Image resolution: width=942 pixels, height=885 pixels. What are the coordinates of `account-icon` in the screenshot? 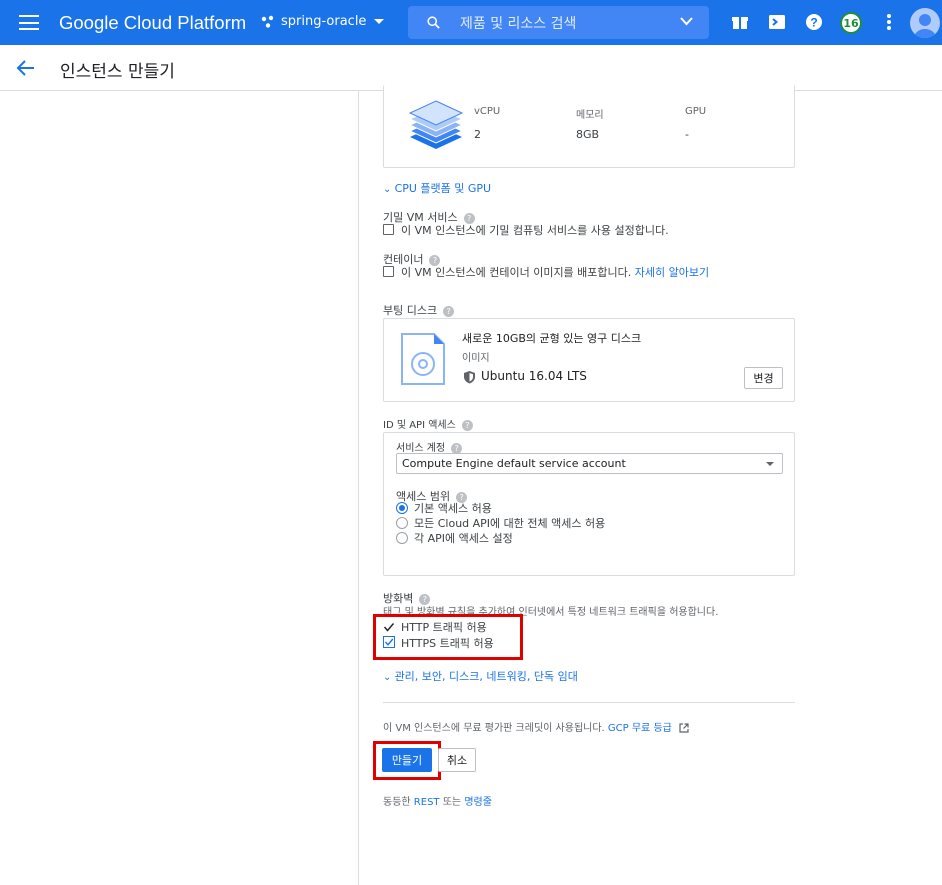 It's located at (925, 26).